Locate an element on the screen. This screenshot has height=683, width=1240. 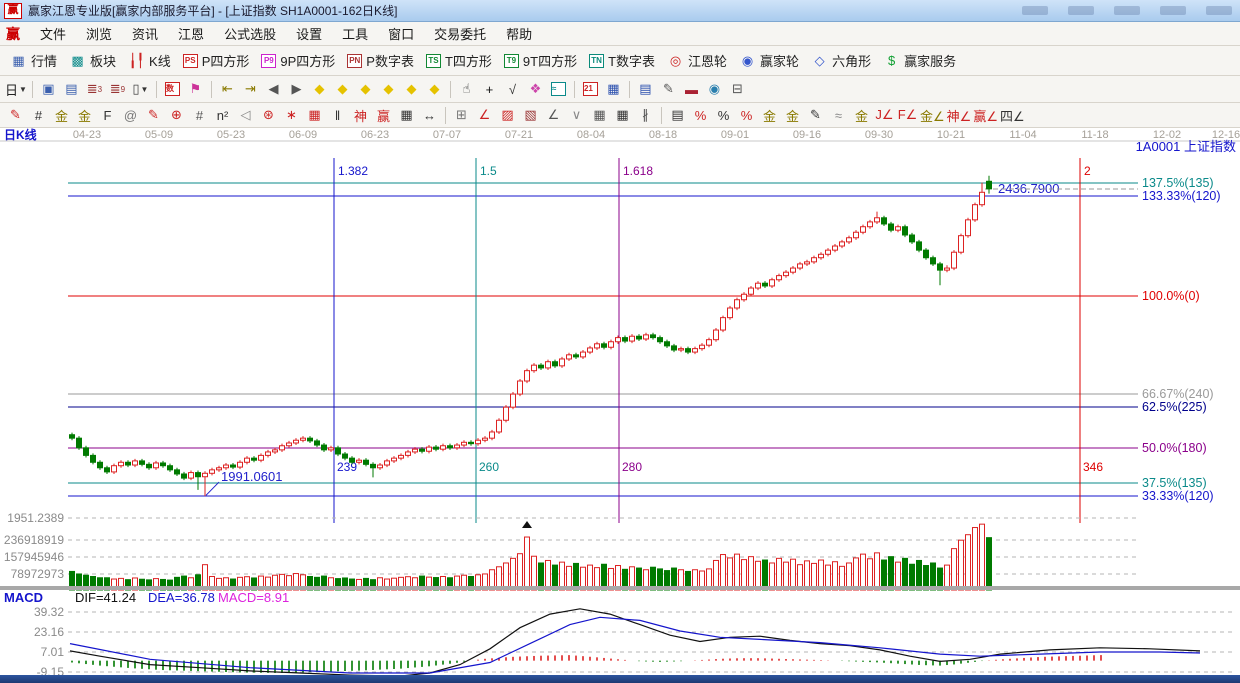
pen-icon: ✎ is located at coordinates (815, 115).